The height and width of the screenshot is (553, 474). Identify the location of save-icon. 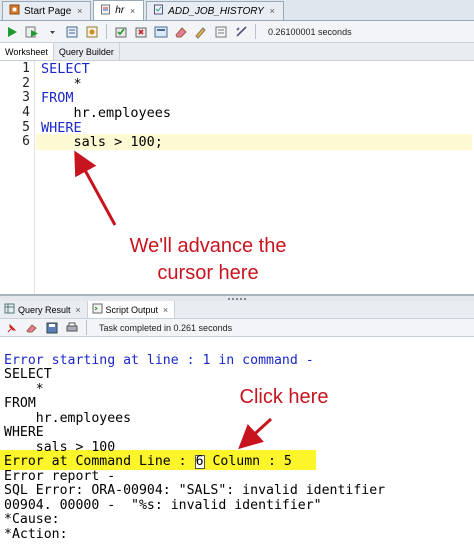
(52, 328).